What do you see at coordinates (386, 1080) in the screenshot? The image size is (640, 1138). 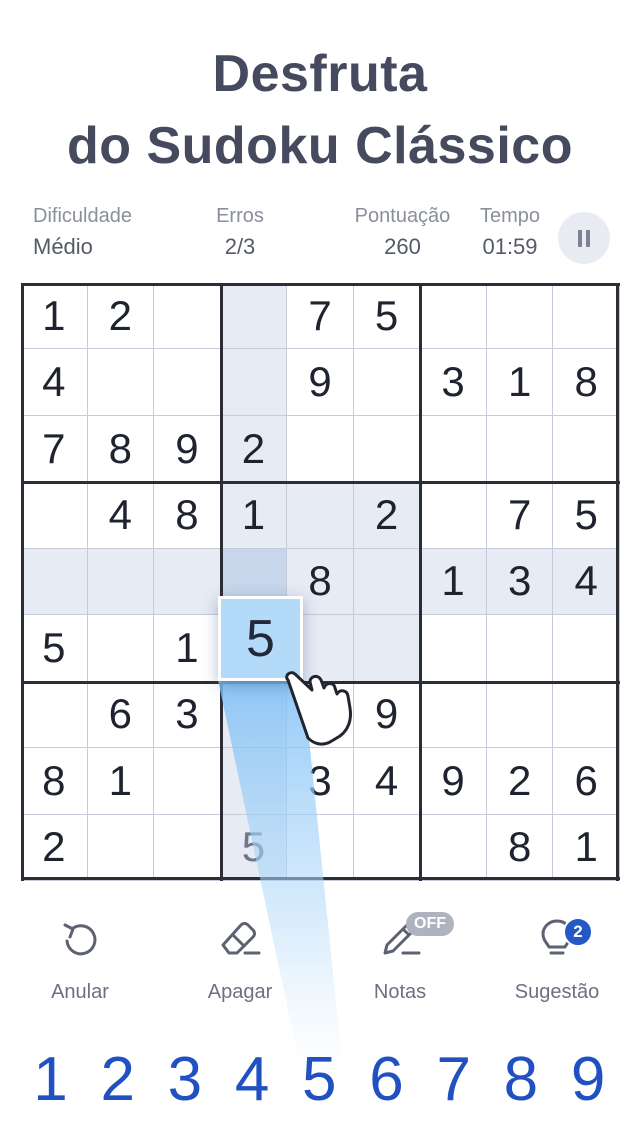 I see `numpad-key: 6` at bounding box center [386, 1080].